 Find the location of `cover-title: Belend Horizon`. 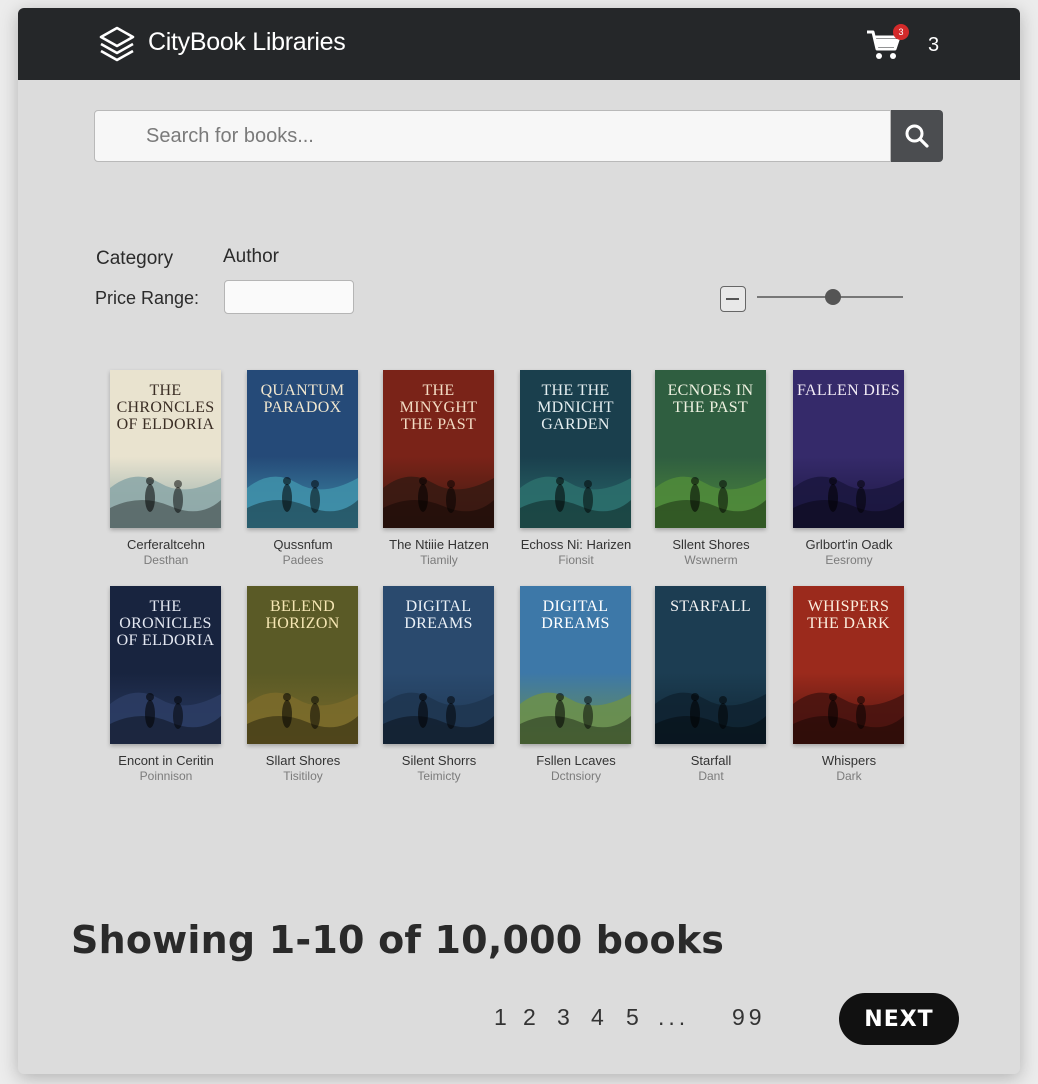

cover-title: Belend Horizon is located at coordinates (302, 615).